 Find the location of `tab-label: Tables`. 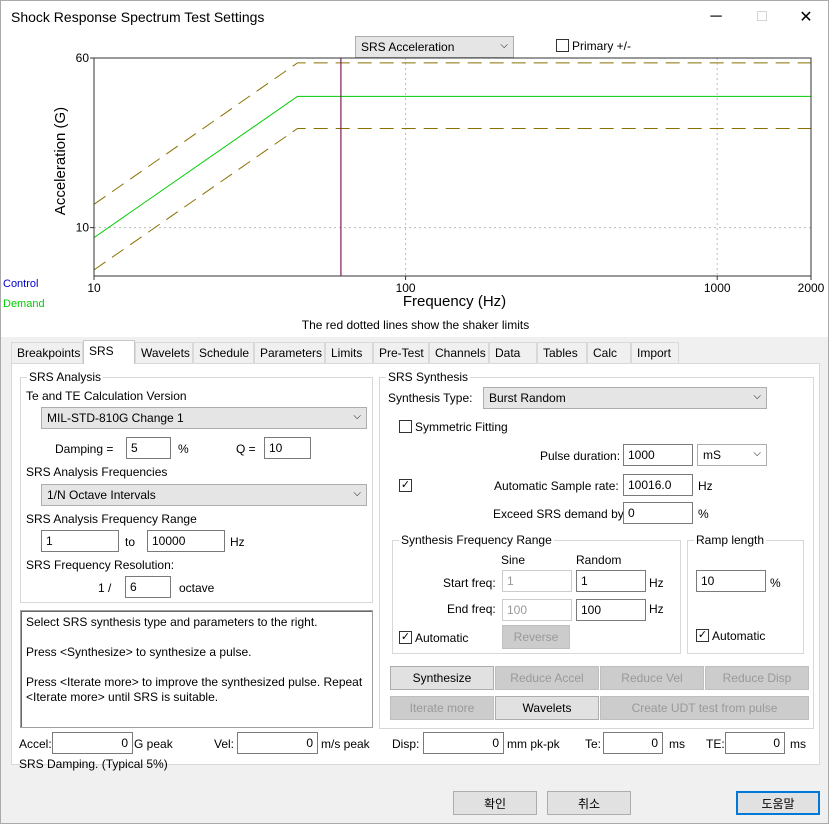

tab-label: Tables is located at coordinates (560, 353).